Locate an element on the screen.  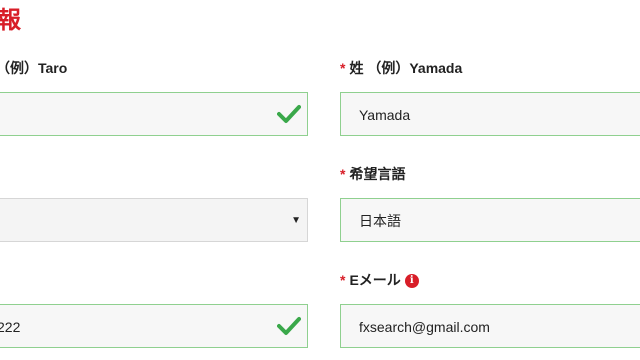
section-title: 報 is located at coordinates (10, 20).